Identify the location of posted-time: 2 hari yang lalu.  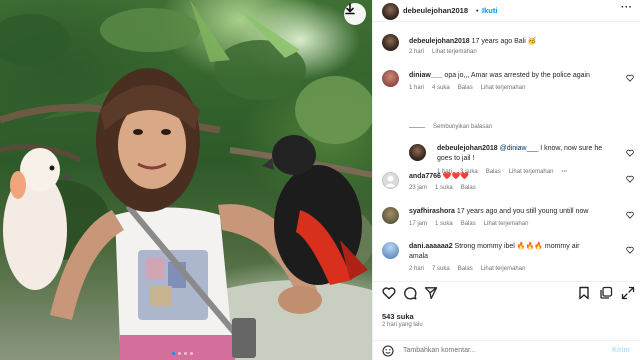
(402, 325).